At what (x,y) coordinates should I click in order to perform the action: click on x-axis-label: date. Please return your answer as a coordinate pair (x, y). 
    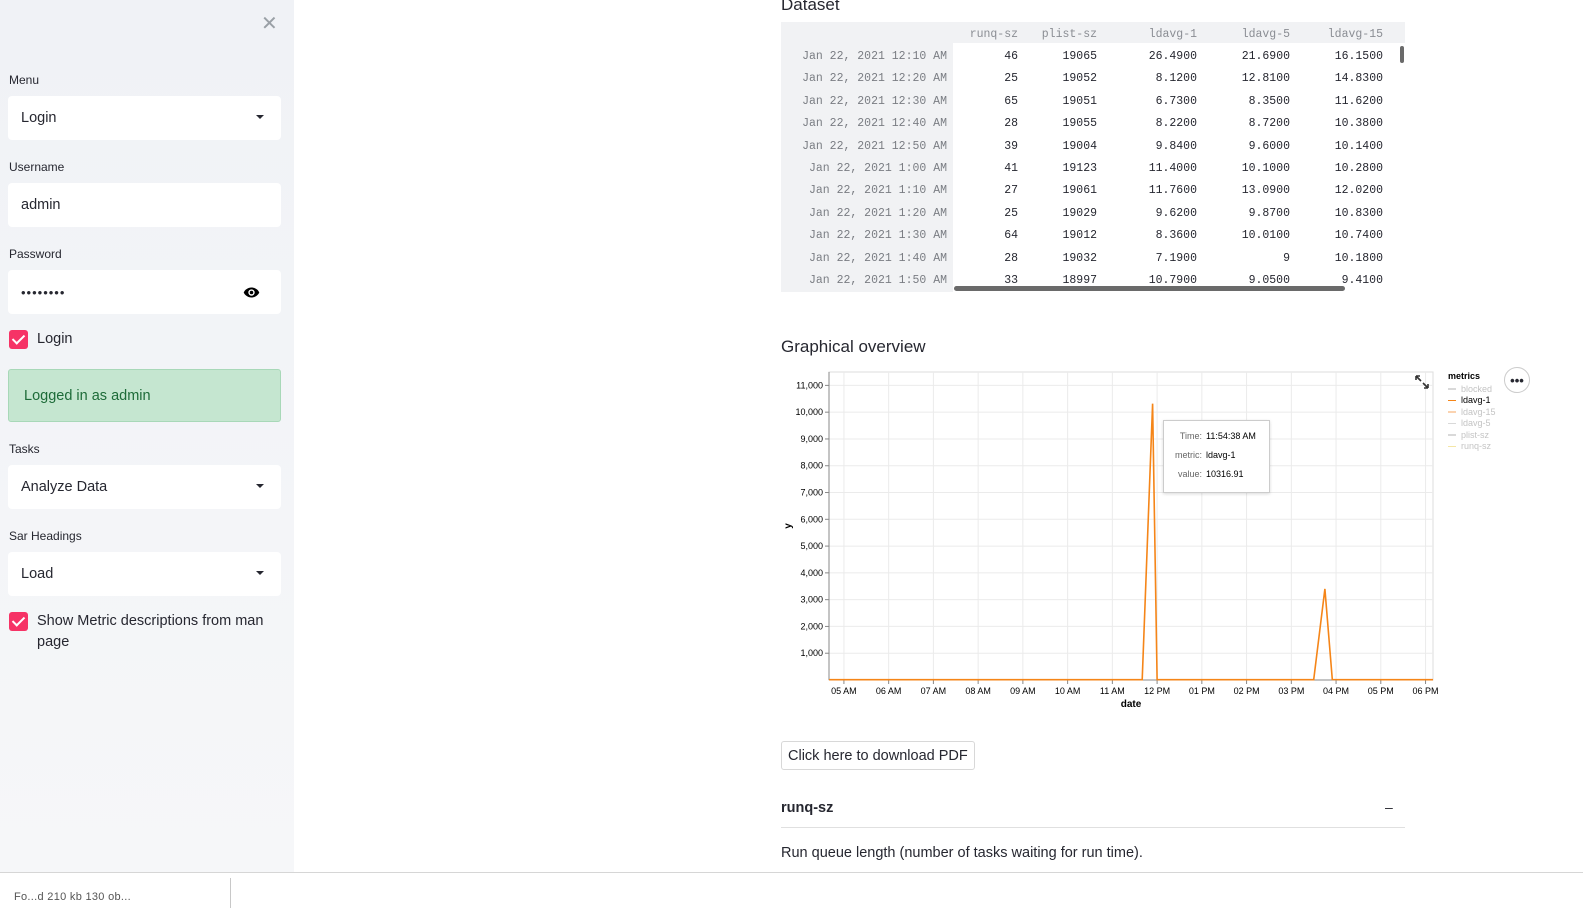
    Looking at the image, I should click on (1131, 704).